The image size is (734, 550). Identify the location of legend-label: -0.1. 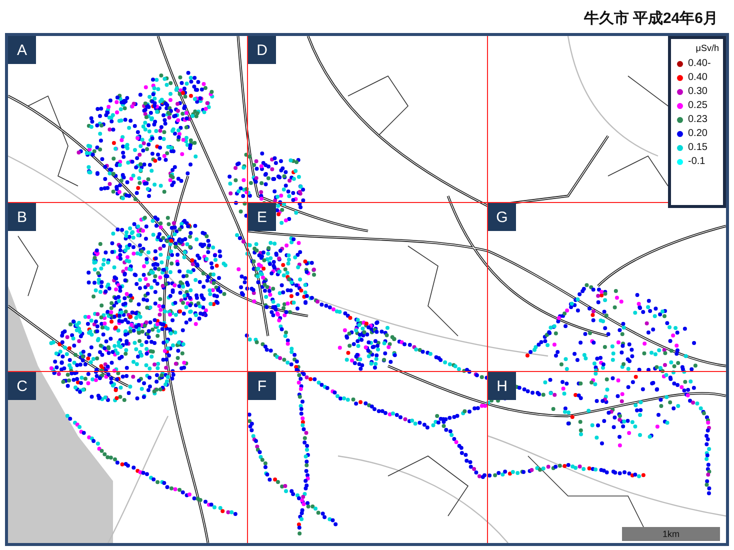
(697, 161).